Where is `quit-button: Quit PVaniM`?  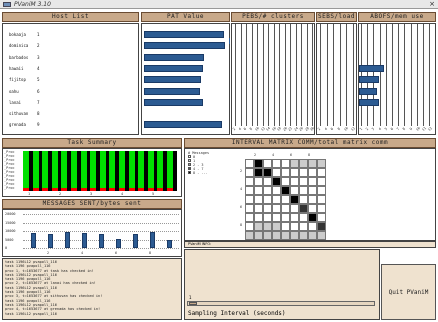 quit-button: Quit PVaniM is located at coordinates (408, 292).